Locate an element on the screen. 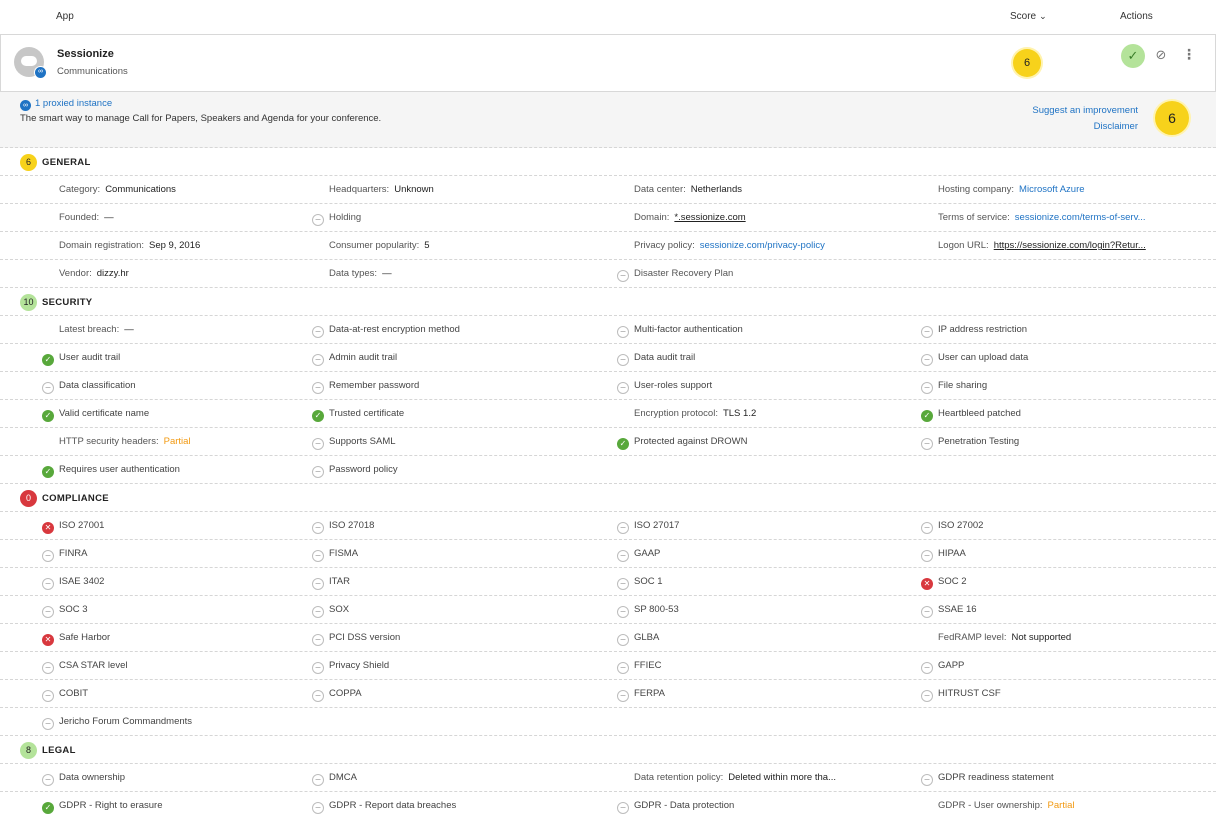 The height and width of the screenshot is (820, 1224). column-app: App is located at coordinates (65, 16).